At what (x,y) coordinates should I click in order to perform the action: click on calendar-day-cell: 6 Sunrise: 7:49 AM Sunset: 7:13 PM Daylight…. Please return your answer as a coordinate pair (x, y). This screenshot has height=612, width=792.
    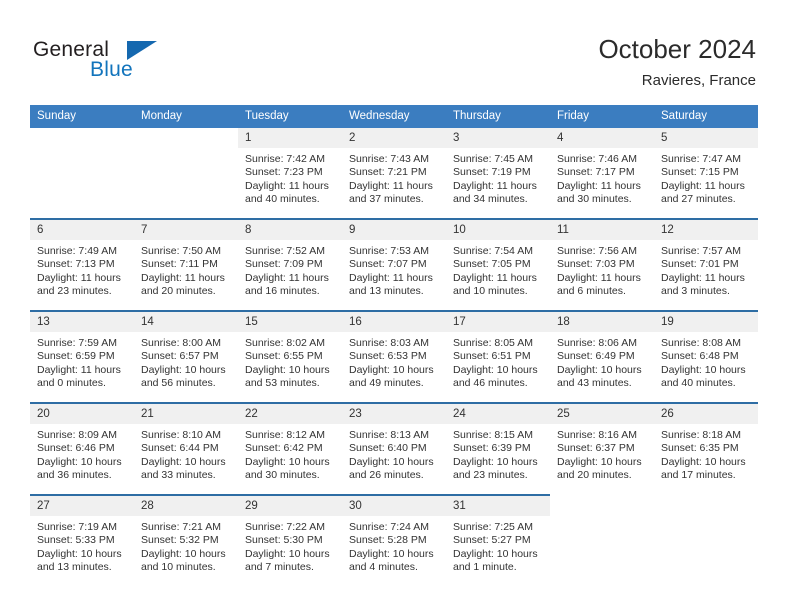
    Looking at the image, I should click on (82, 264).